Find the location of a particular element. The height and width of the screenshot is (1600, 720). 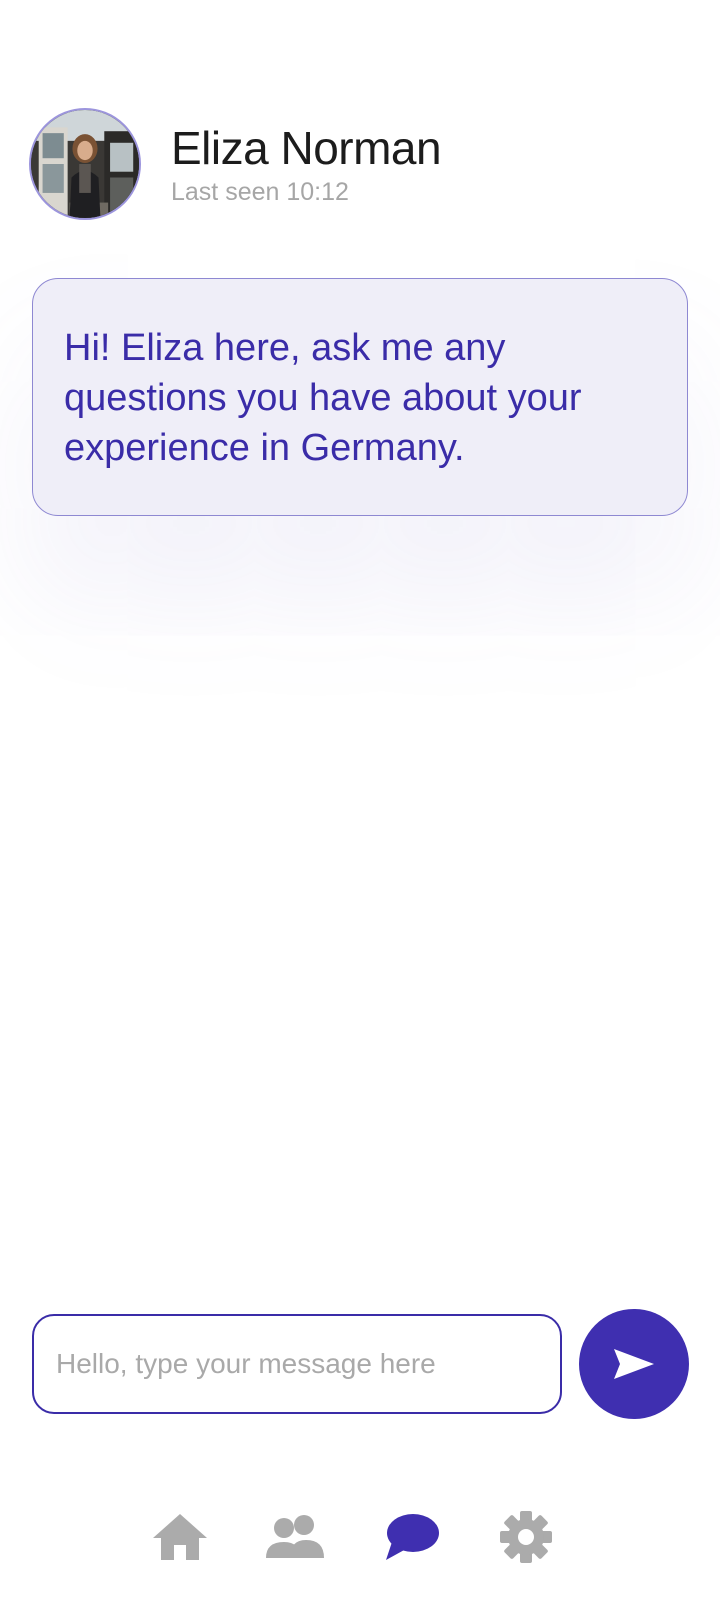

last-seen-status: Last seen 10:12 is located at coordinates (260, 191).